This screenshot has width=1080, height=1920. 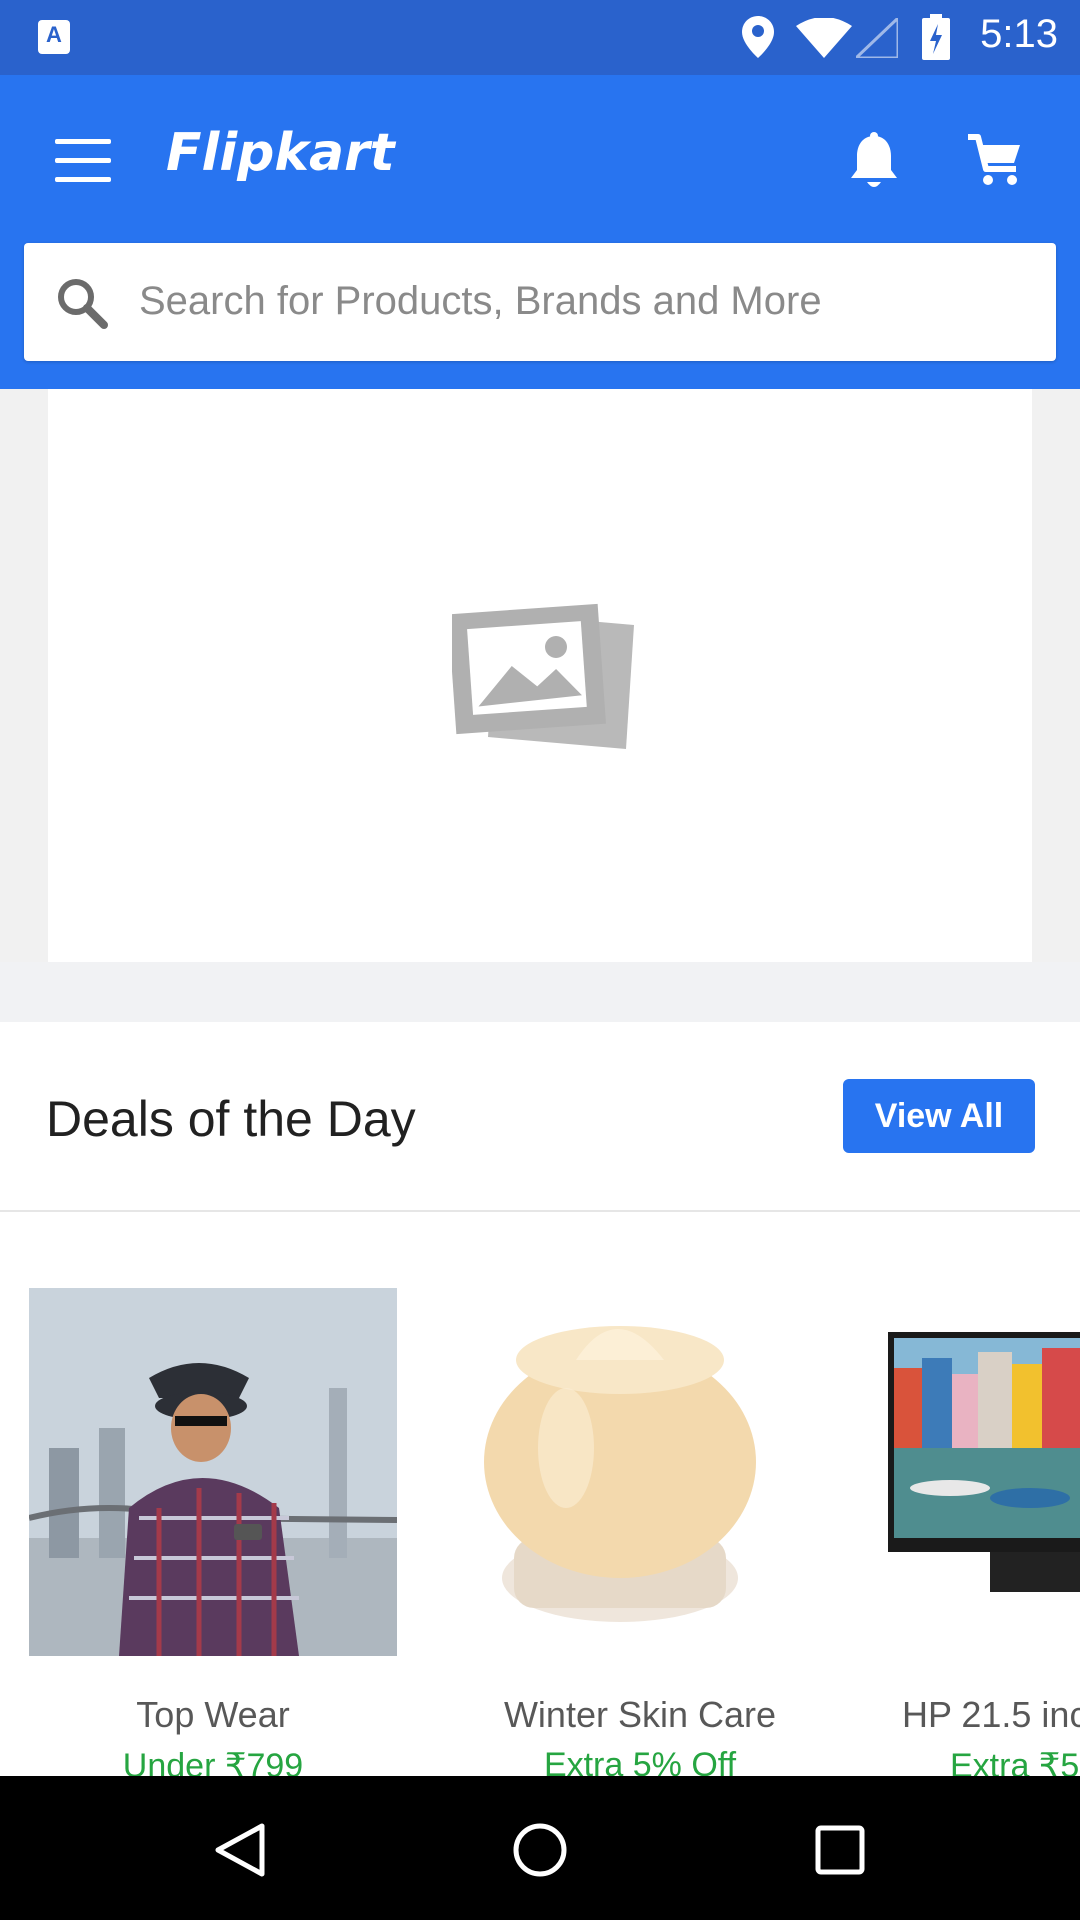 What do you see at coordinates (824, 38) in the screenshot?
I see `wifi-icon` at bounding box center [824, 38].